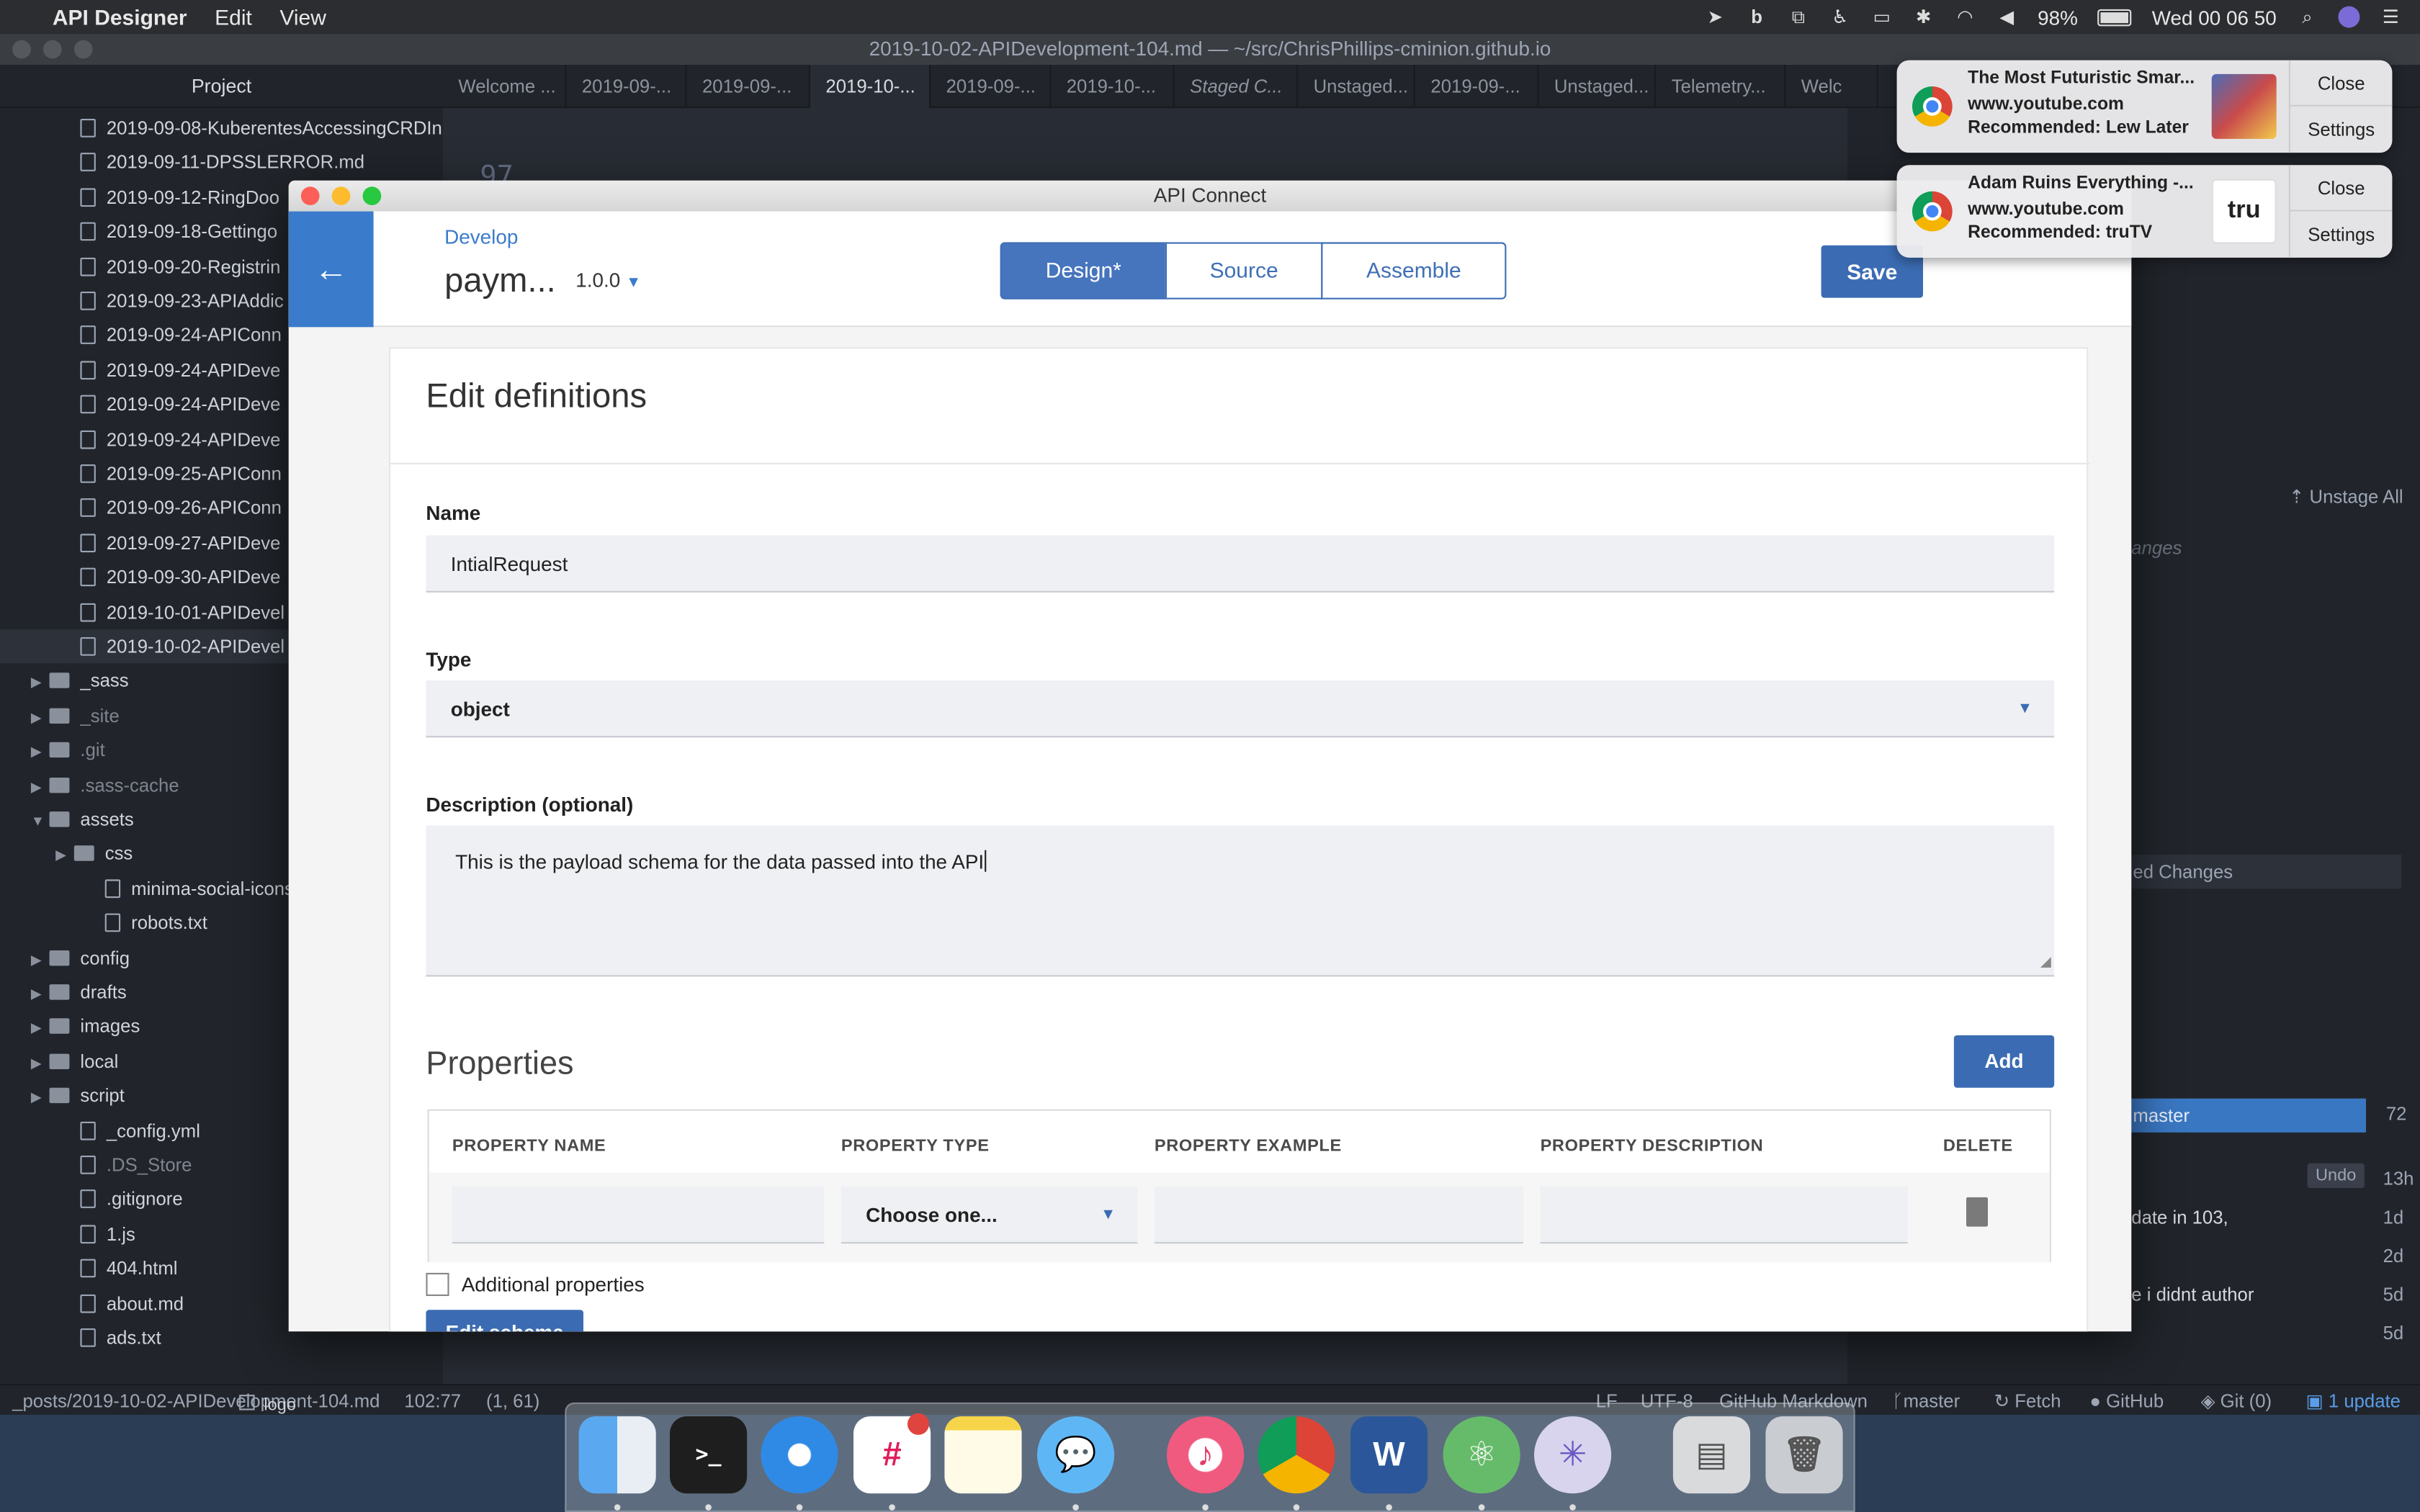 The height and width of the screenshot is (1512, 2420). Describe the element at coordinates (2336, 1175) in the screenshot. I see `undo-button: Undo` at that location.